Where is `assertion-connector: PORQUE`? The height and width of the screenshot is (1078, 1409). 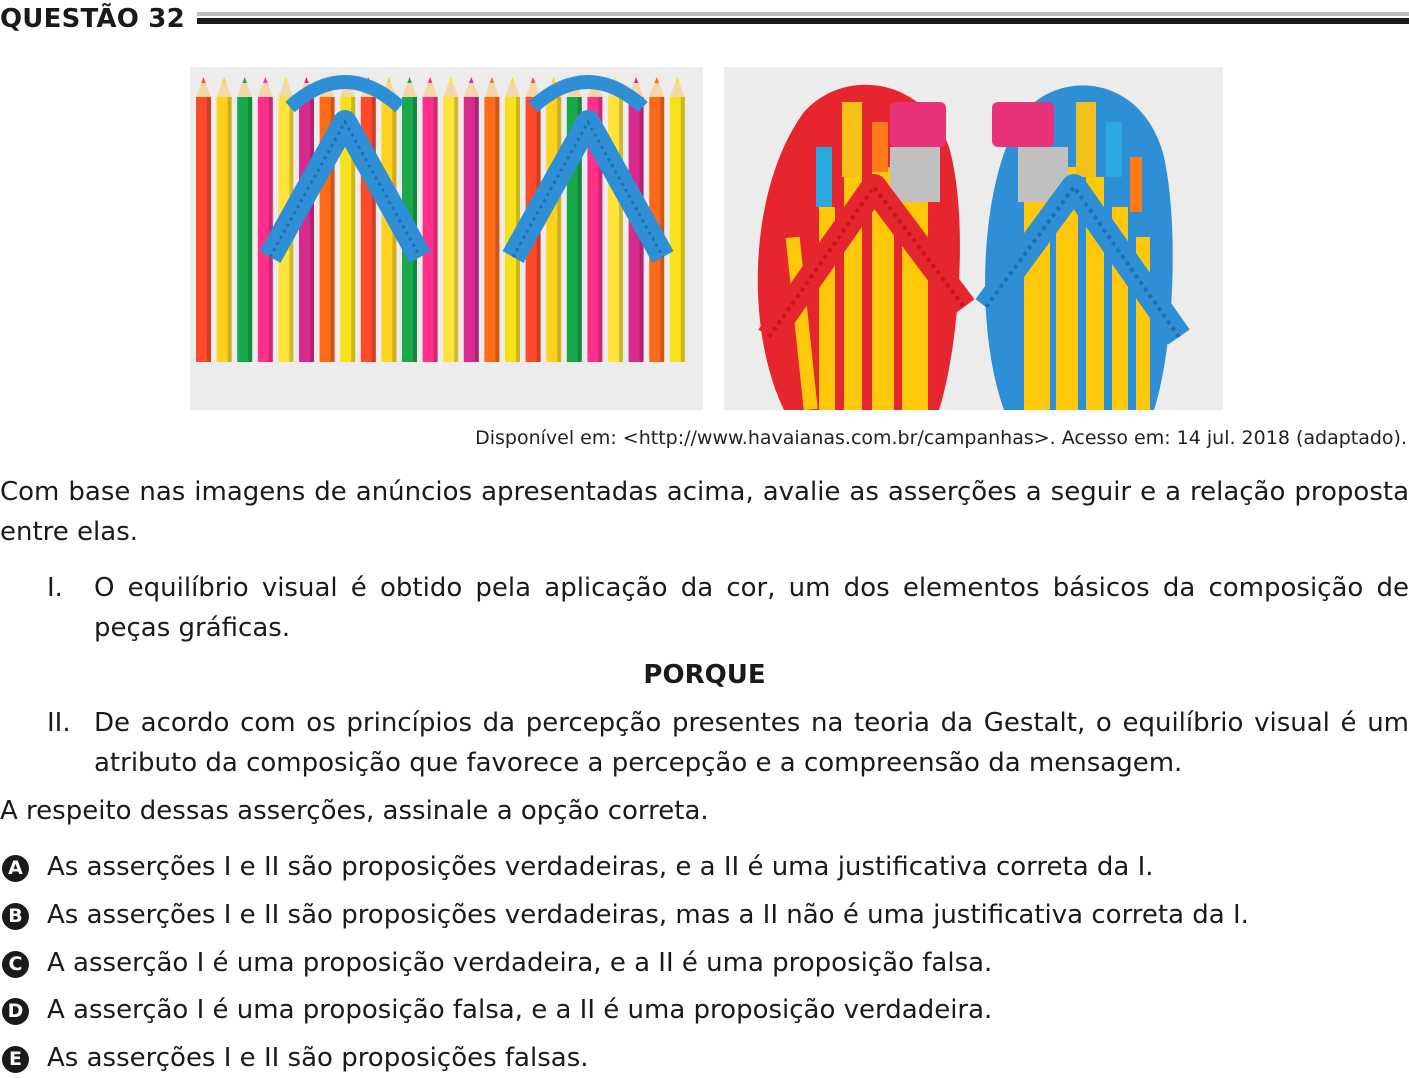 assertion-connector: PORQUE is located at coordinates (704, 675).